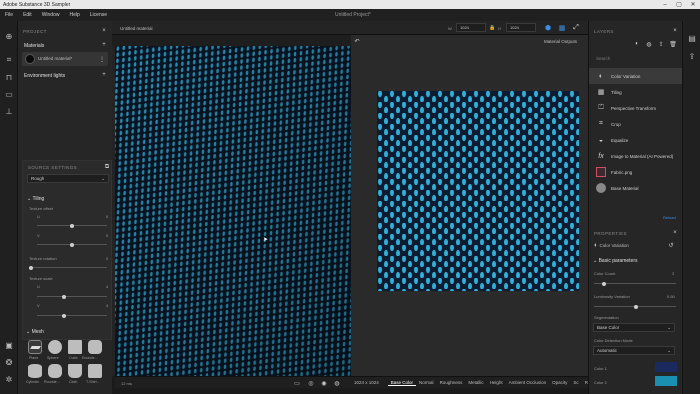 The image size is (700, 394). Describe the element at coordinates (27, 15) in the screenshot. I see `menu-edit: Edit` at that location.